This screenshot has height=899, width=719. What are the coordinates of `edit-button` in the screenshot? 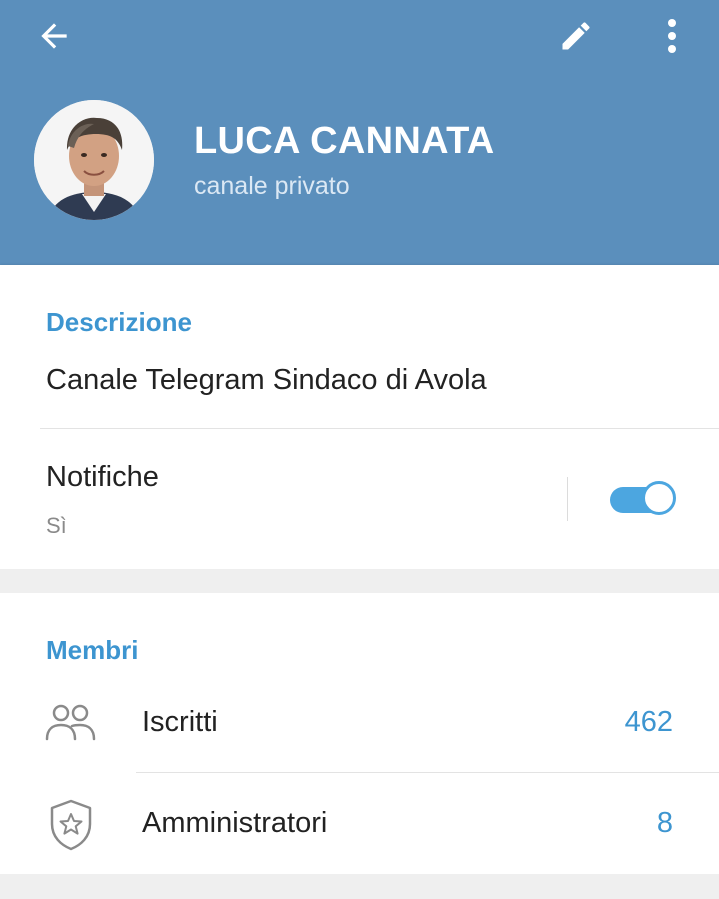 It's located at (576, 36).